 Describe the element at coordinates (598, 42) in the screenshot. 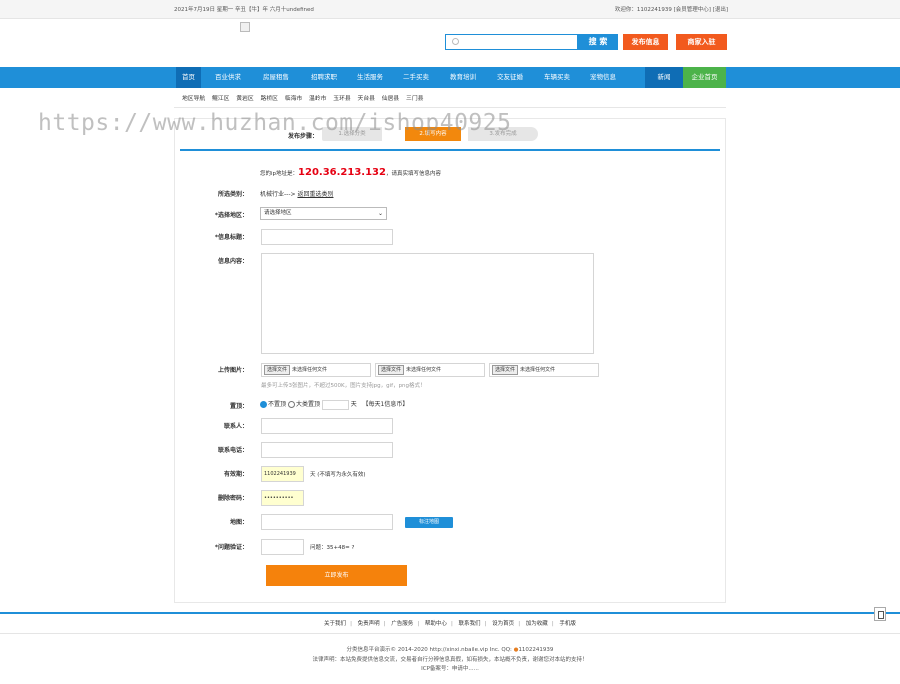

I see `search-button: 搜 索` at that location.